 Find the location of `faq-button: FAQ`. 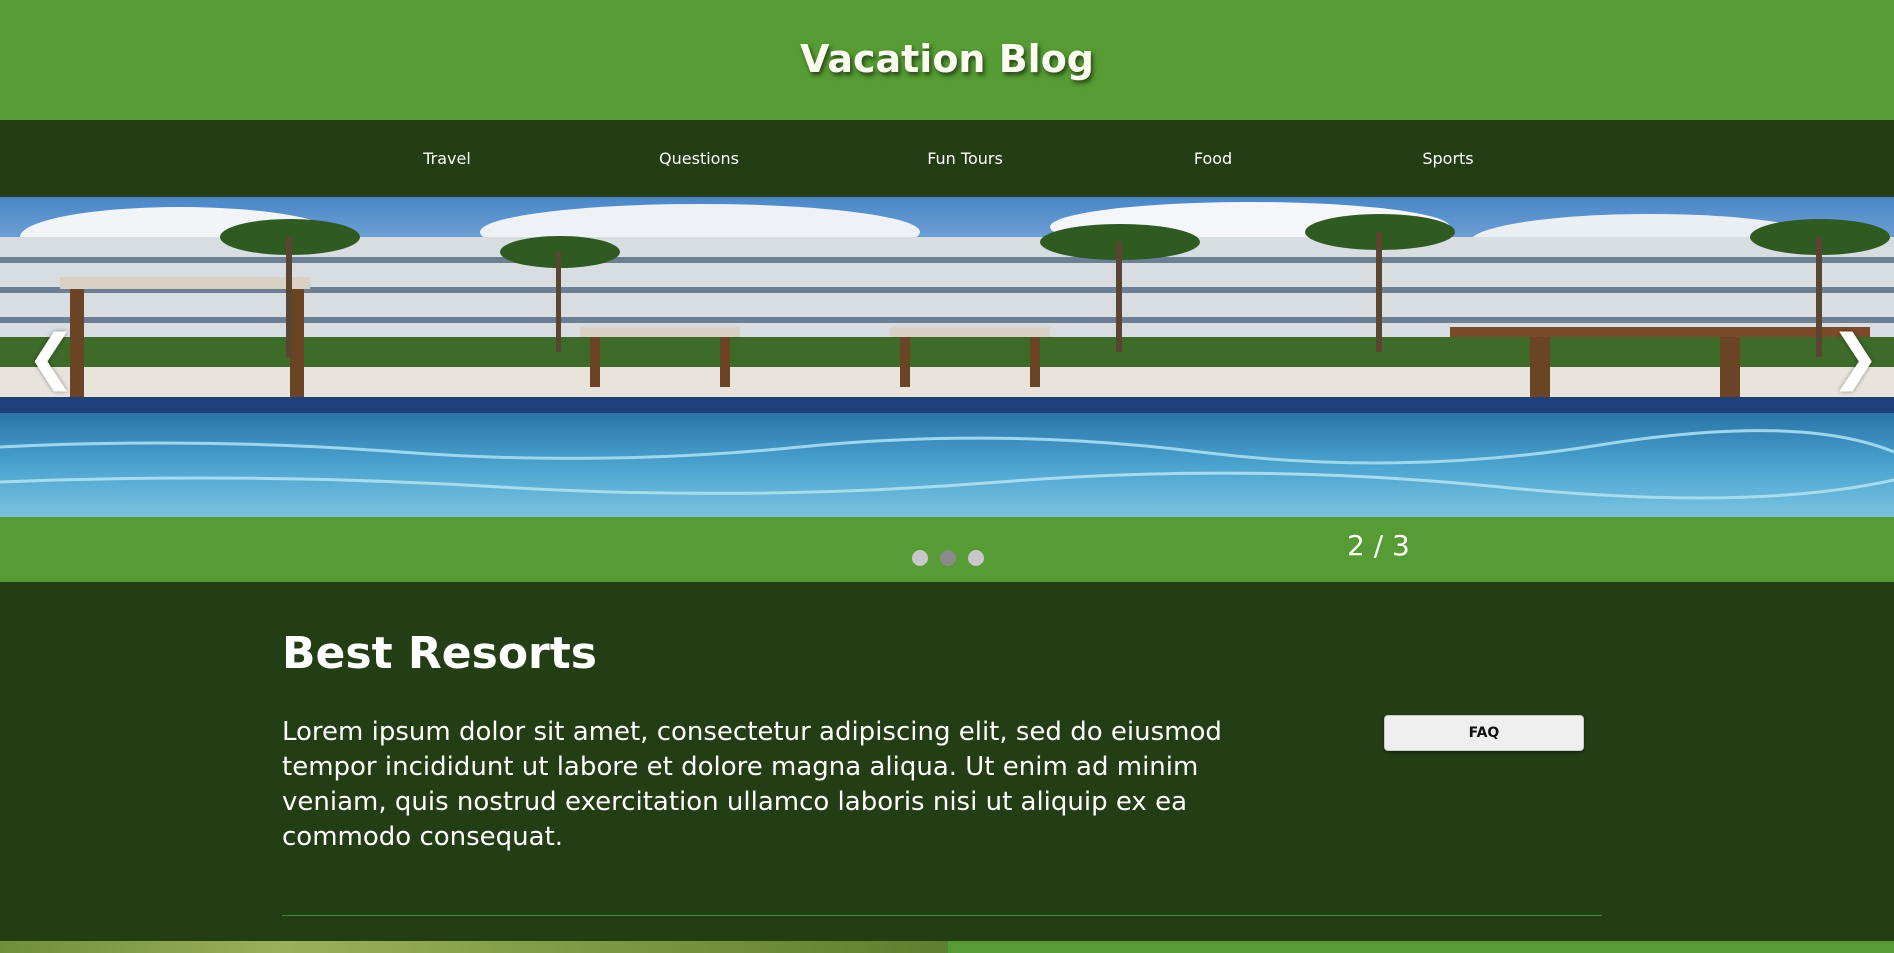

faq-button: FAQ is located at coordinates (1484, 733).